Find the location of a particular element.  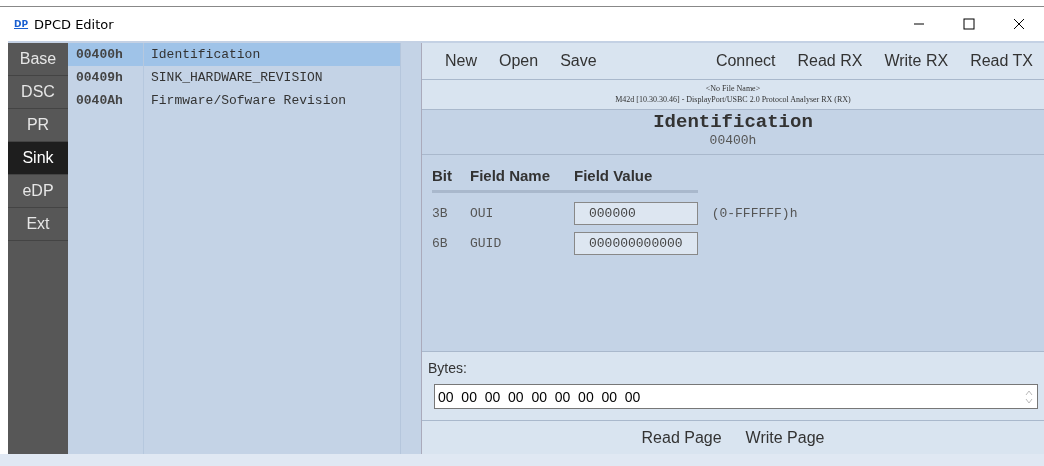

bit-cell-text: 3B is located at coordinates (440, 214).